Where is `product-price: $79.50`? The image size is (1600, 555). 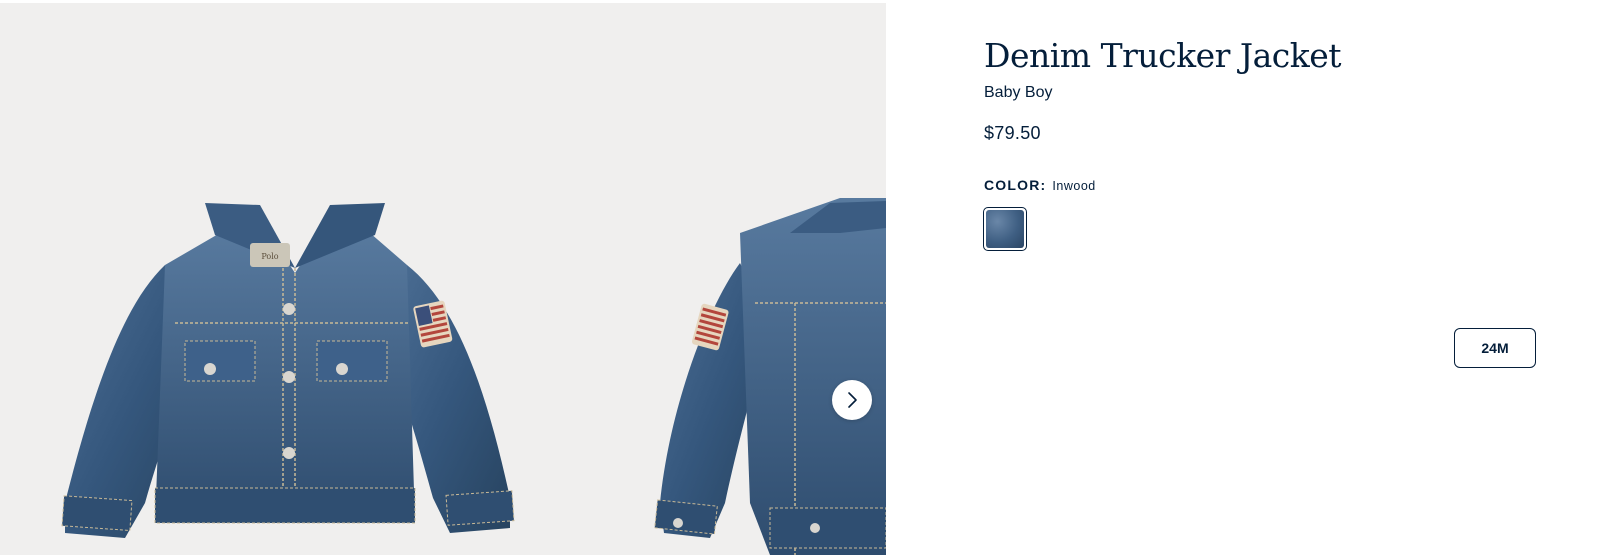
product-price: $79.50 is located at coordinates (1012, 133).